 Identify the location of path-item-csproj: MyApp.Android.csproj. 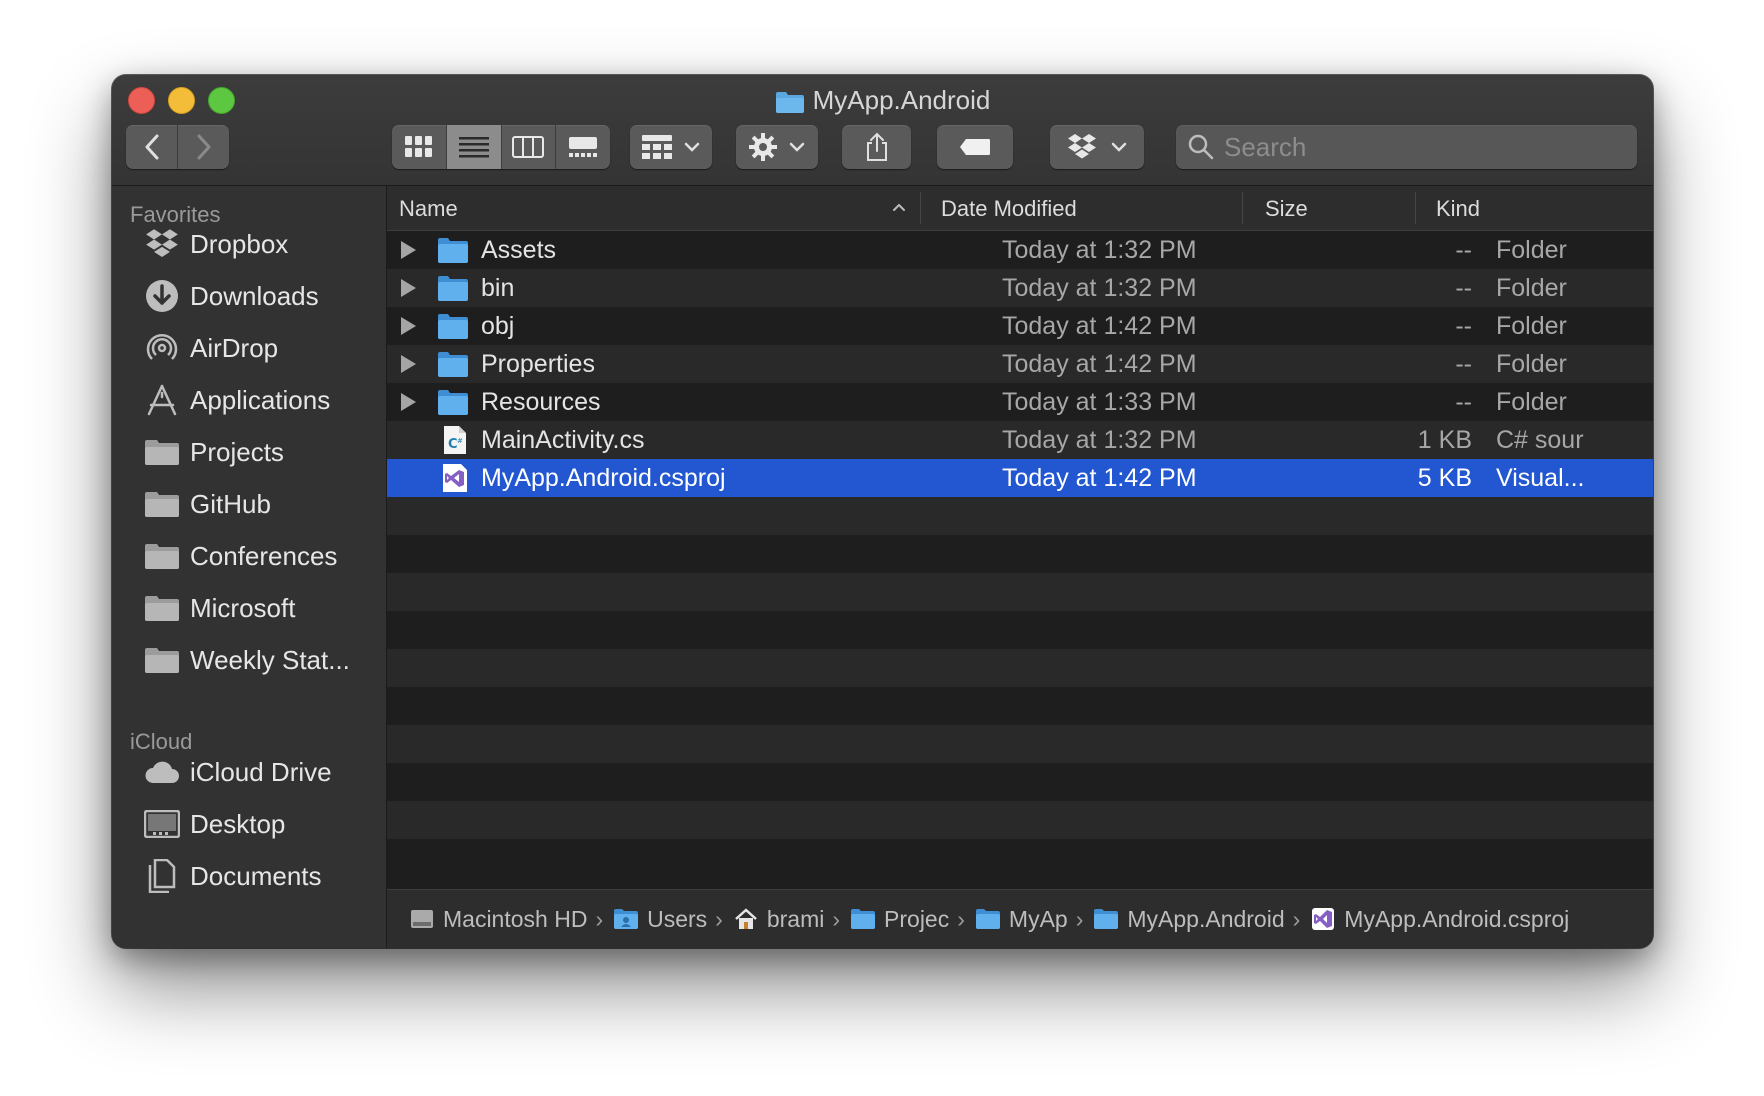
(1439, 919).